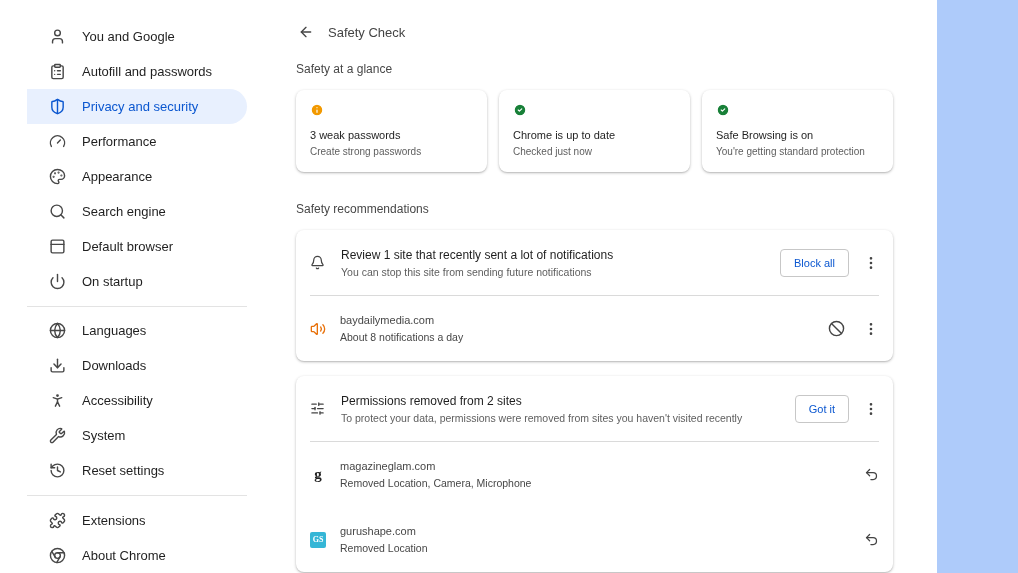  I want to click on section-heading: Safety at a glance, so click(345, 69).